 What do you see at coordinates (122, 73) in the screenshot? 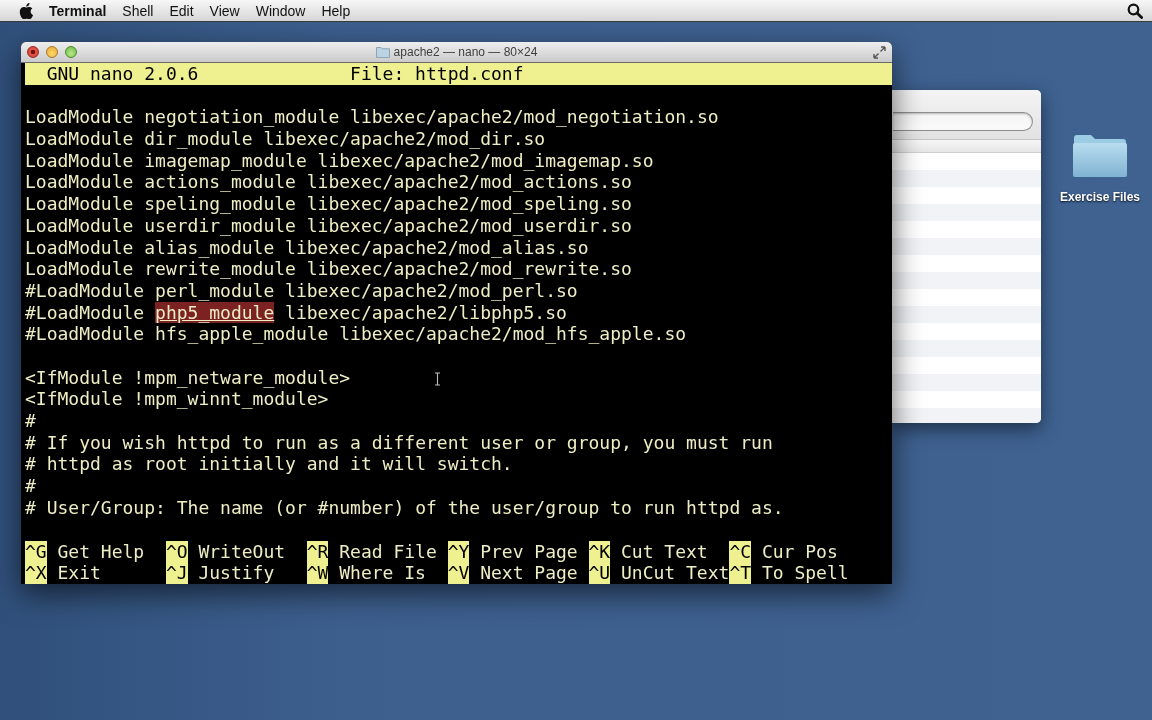
I see `version-text: GNU nano 2.0.6` at bounding box center [122, 73].